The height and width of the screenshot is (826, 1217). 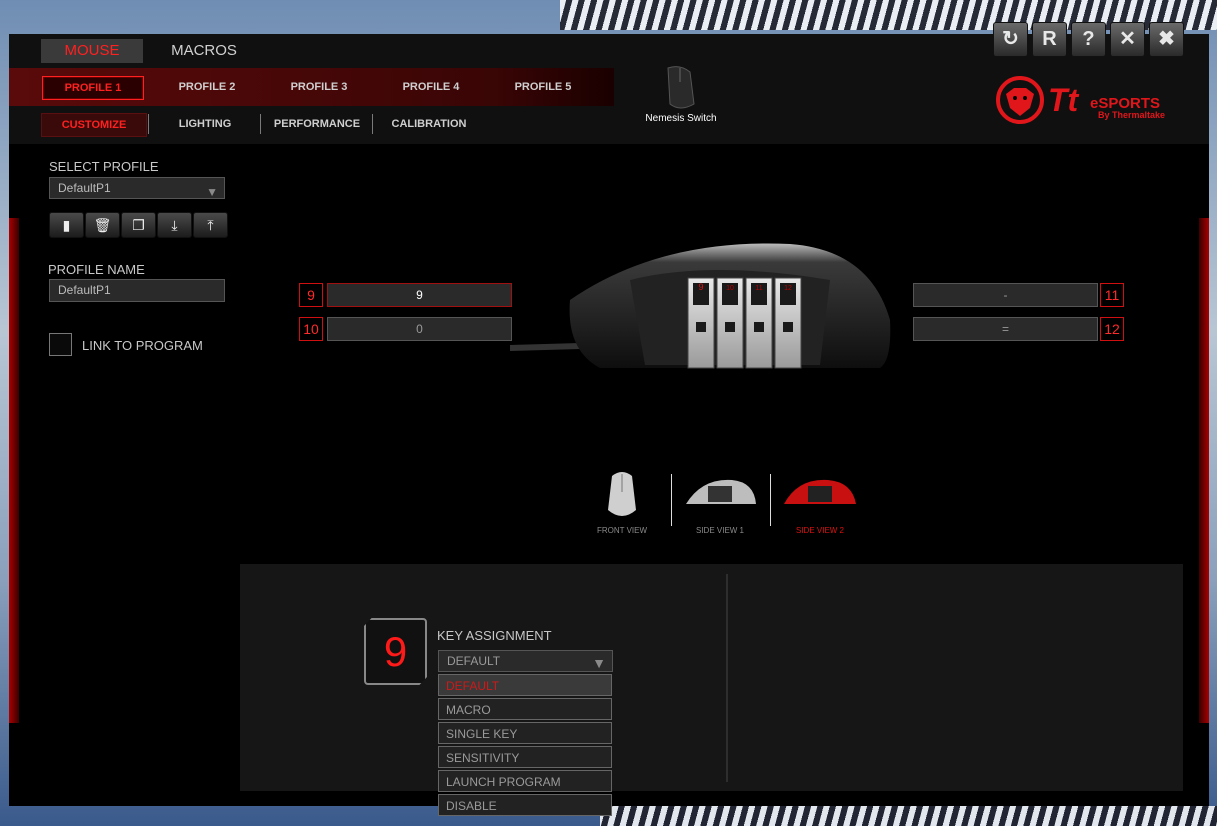 I want to click on key-assignment-label: KEY ASSIGNMENT, so click(x=494, y=635).